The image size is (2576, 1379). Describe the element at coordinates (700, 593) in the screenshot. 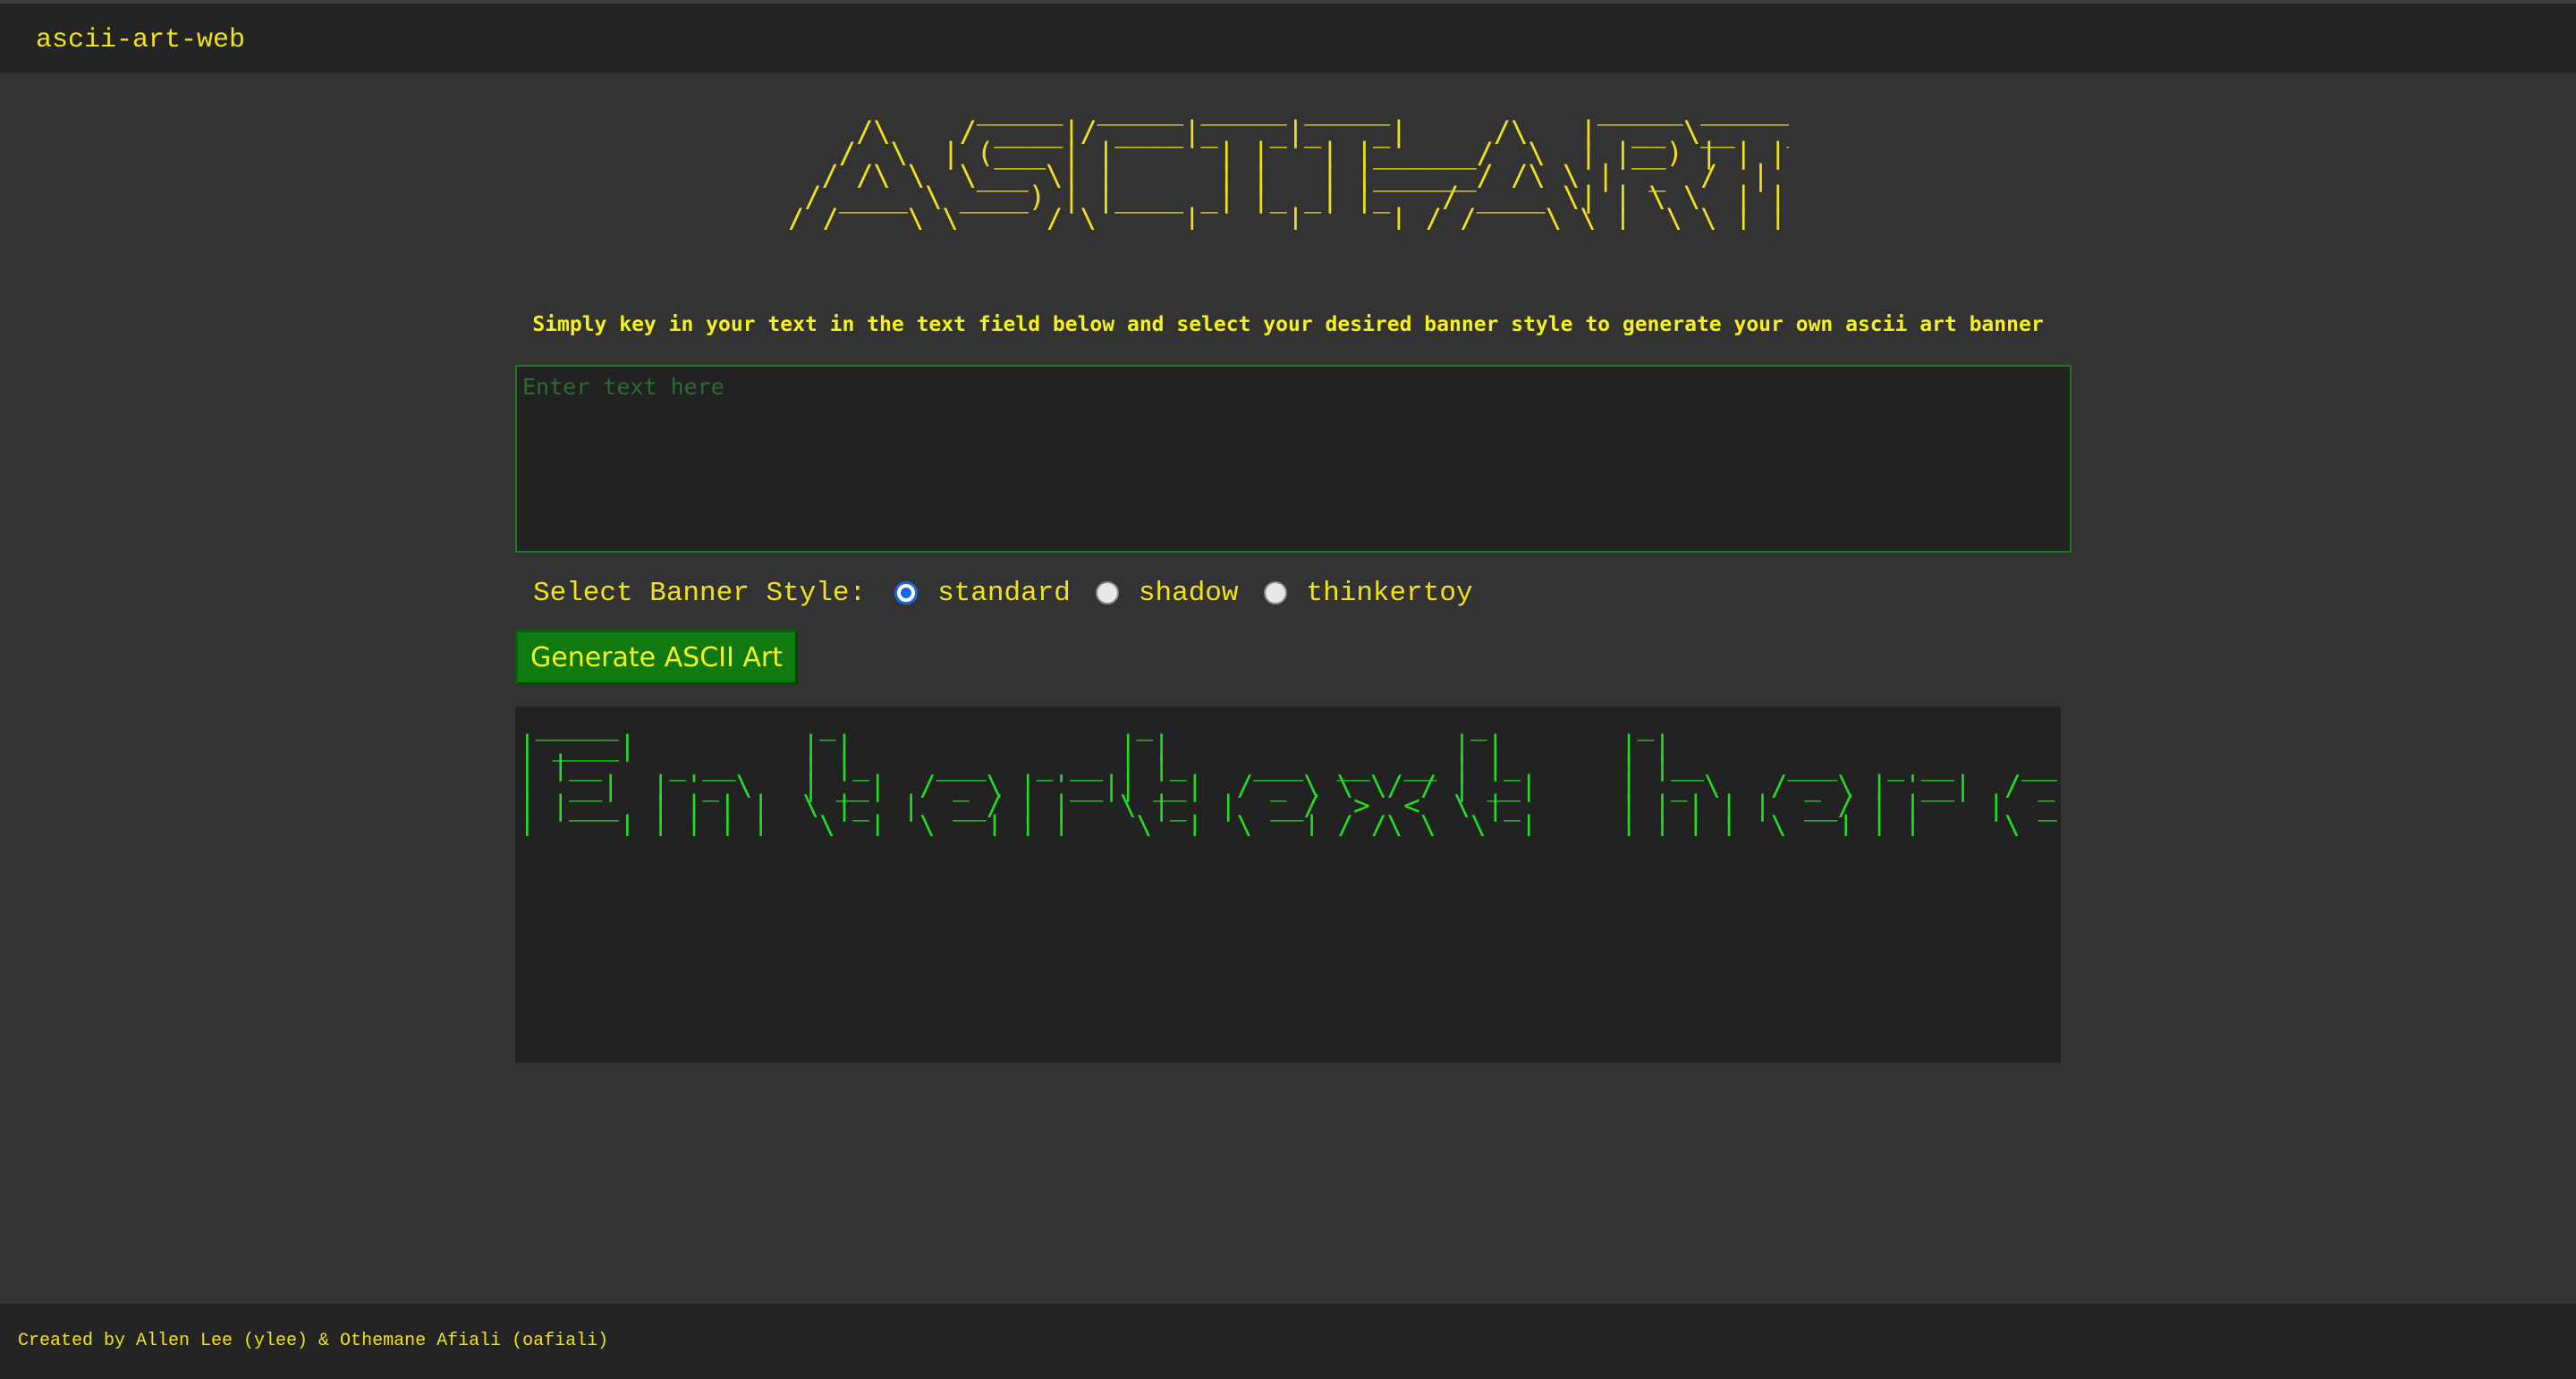

I see `banner-style-label: Select Banner Style:` at that location.